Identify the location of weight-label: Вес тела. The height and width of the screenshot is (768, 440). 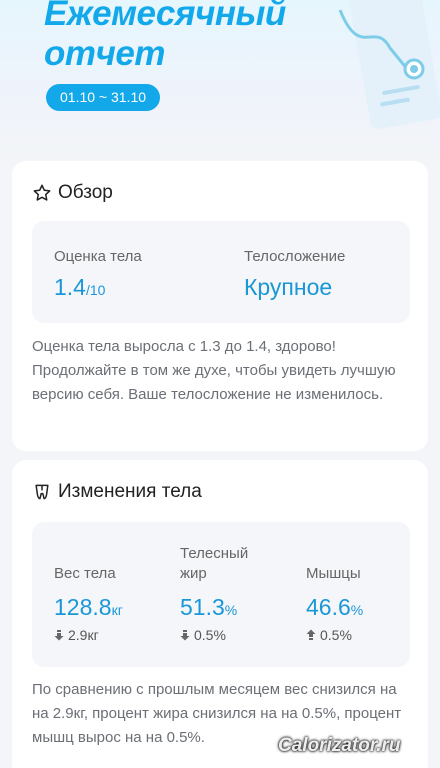
(85, 573).